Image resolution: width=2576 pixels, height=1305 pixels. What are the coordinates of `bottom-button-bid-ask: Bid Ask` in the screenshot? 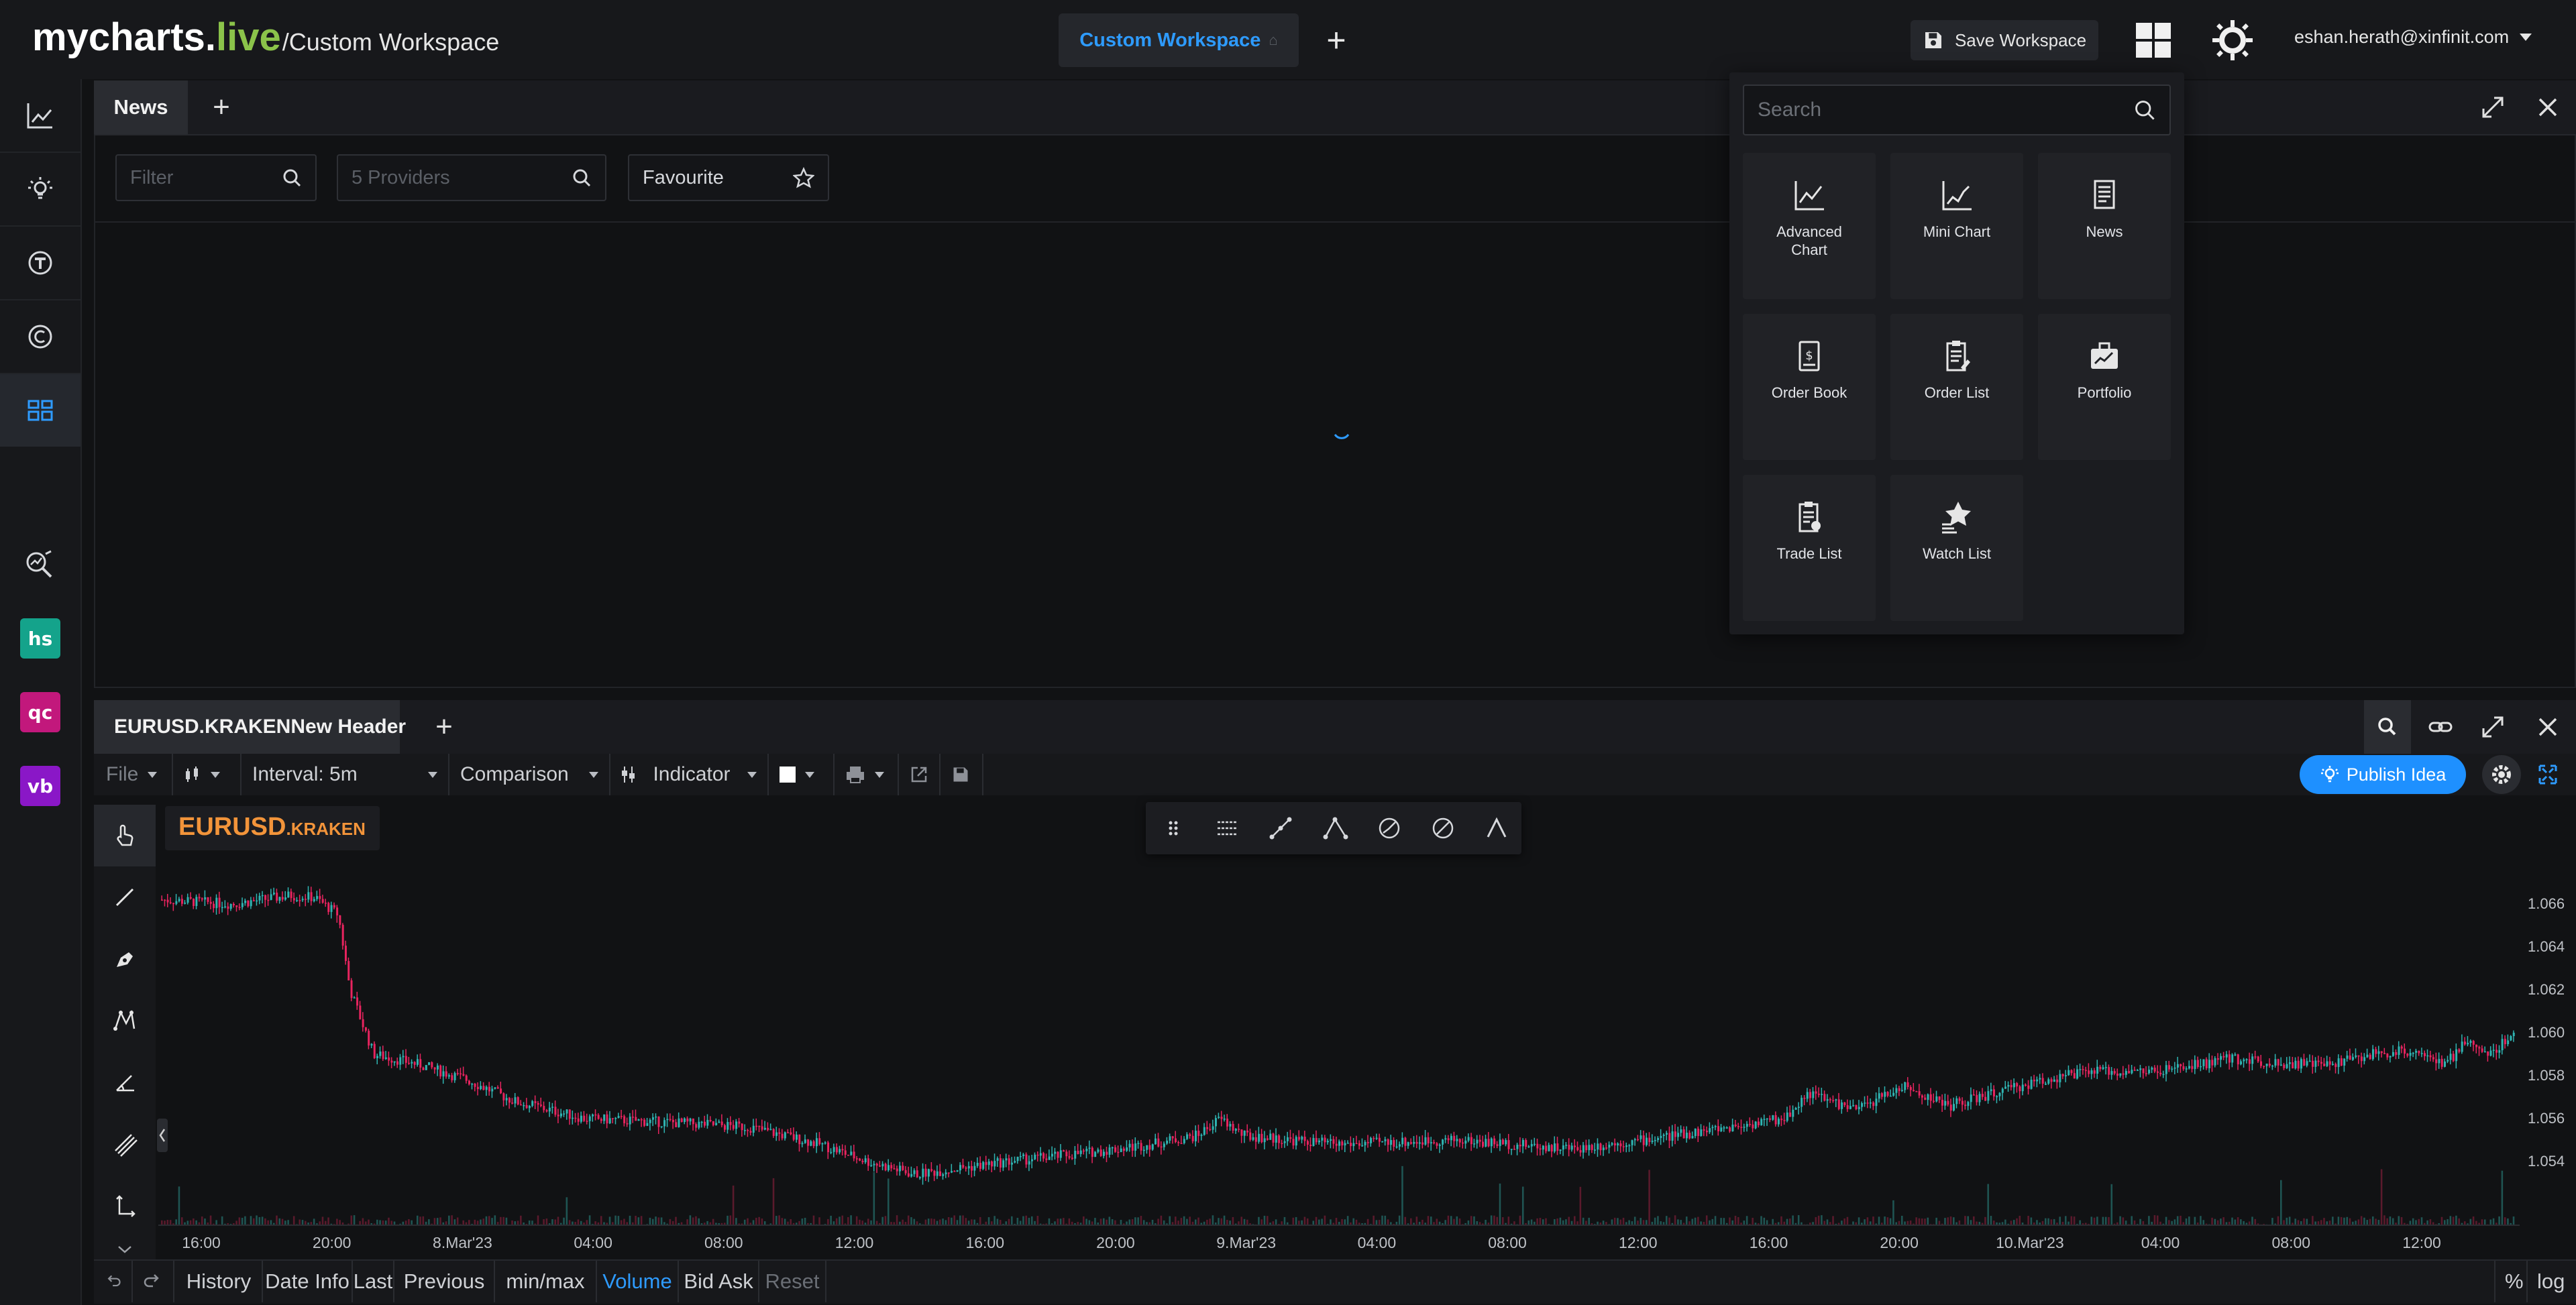 It's located at (719, 1281).